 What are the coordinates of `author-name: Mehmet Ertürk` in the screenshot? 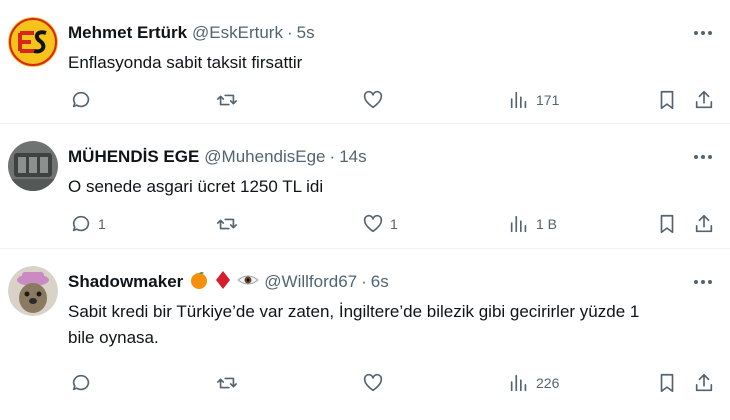 It's located at (127, 33).